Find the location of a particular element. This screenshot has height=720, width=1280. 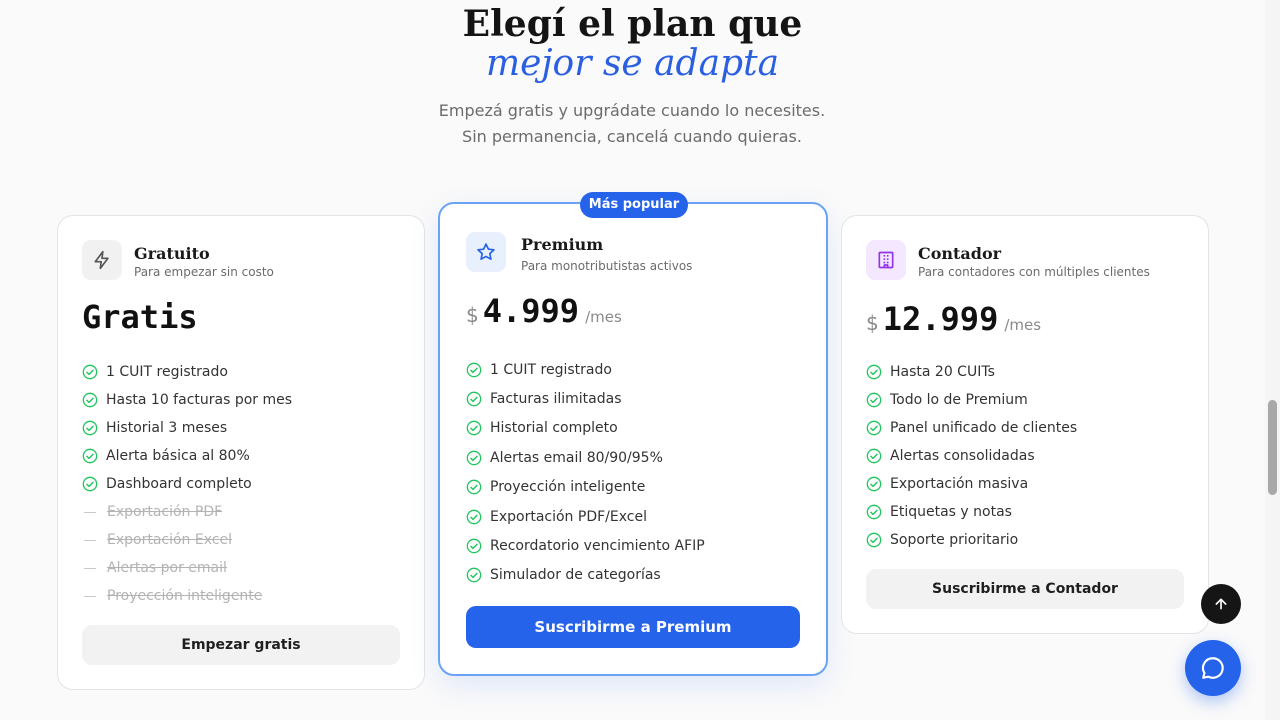

page-title: Elegí el plan que is located at coordinates (632, 24).